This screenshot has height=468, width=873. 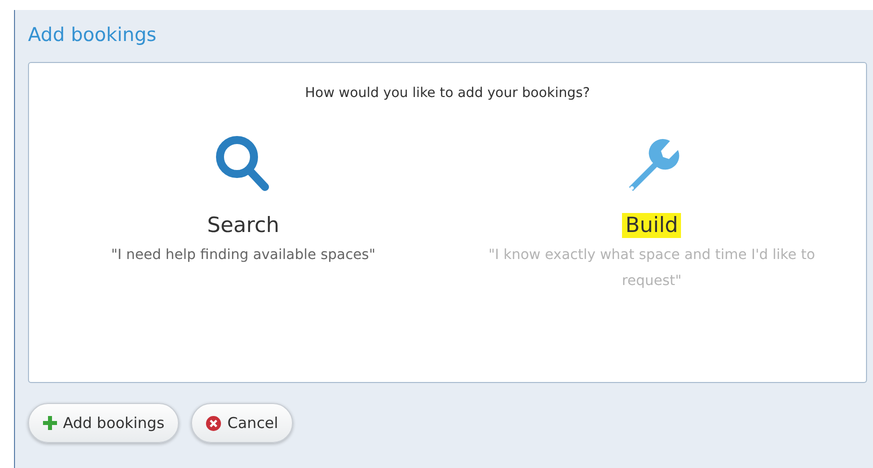 What do you see at coordinates (243, 256) in the screenshot?
I see `option-description: "I need help finding available spaces"` at bounding box center [243, 256].